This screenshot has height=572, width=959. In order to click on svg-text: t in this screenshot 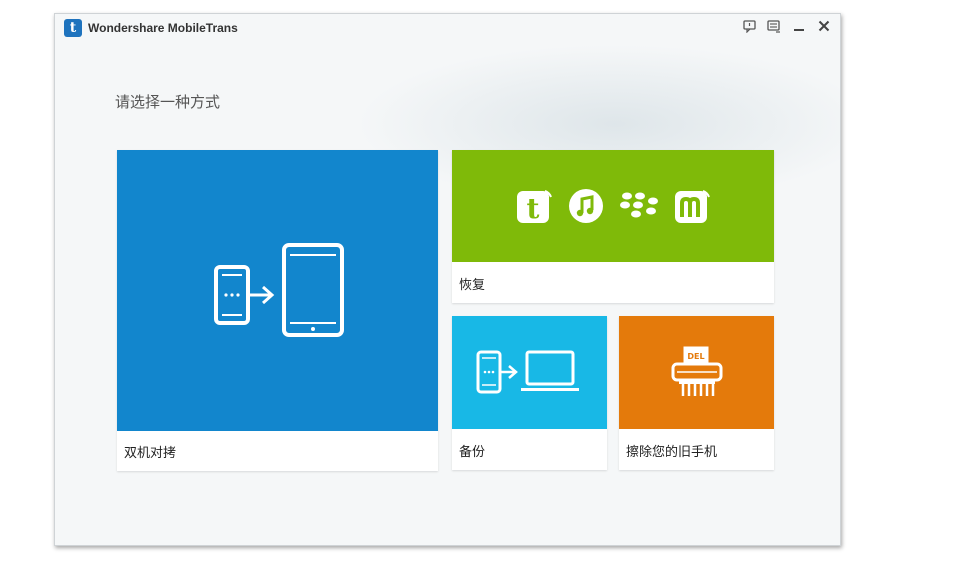, I will do `click(533, 208)`.